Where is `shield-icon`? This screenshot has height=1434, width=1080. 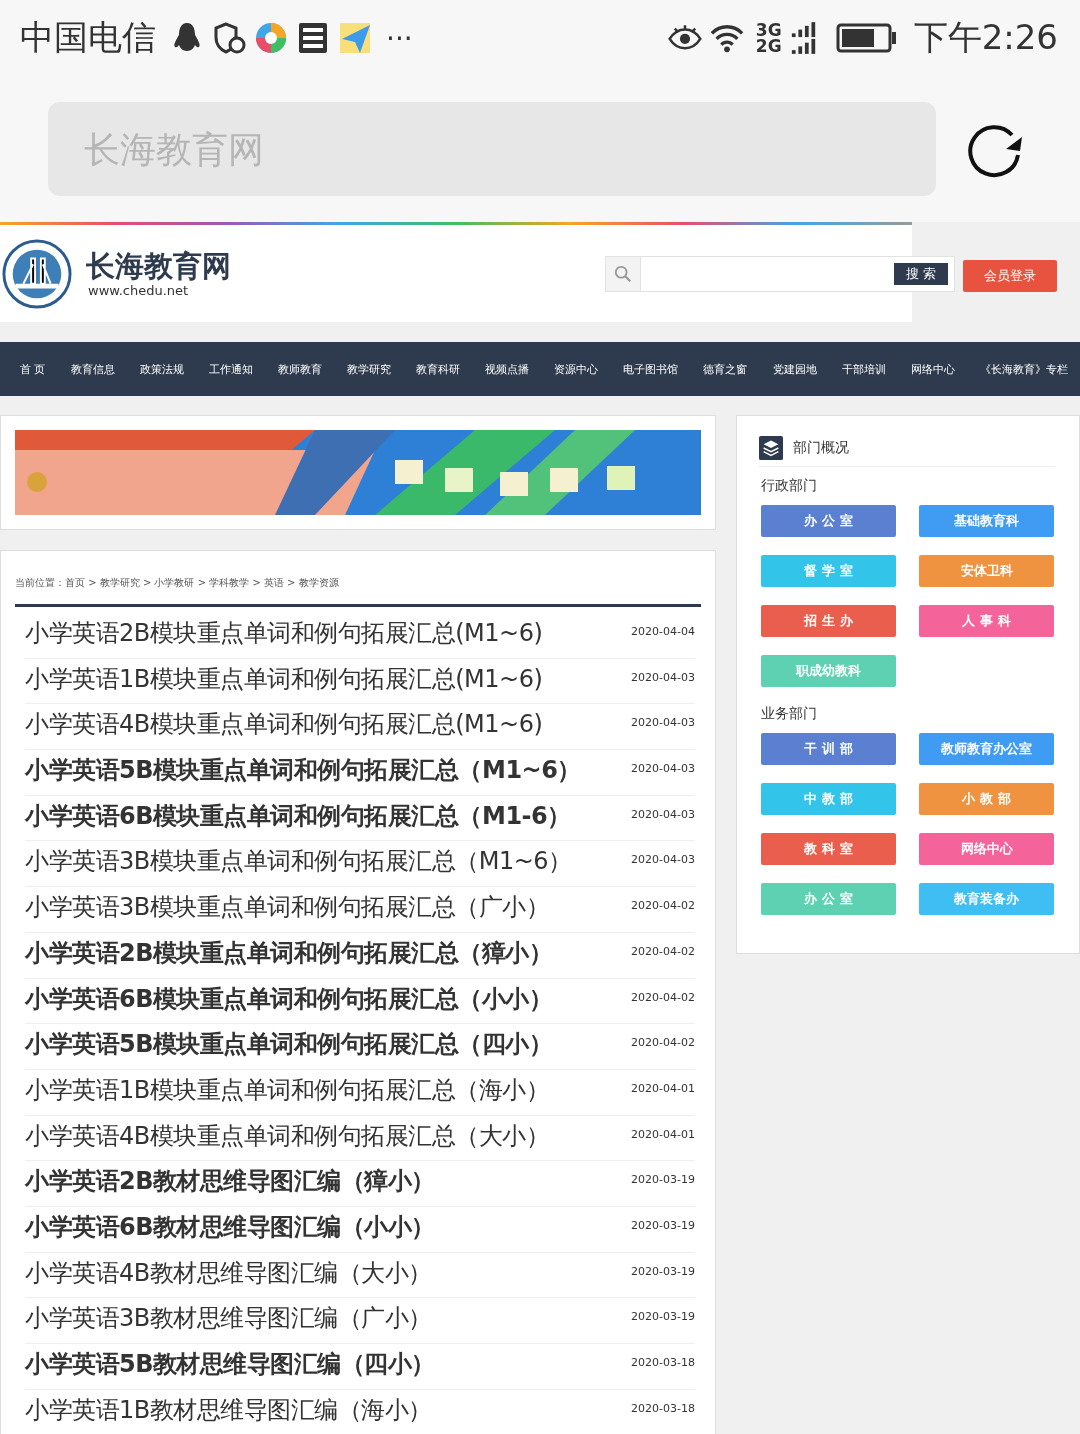 shield-icon is located at coordinates (229, 38).